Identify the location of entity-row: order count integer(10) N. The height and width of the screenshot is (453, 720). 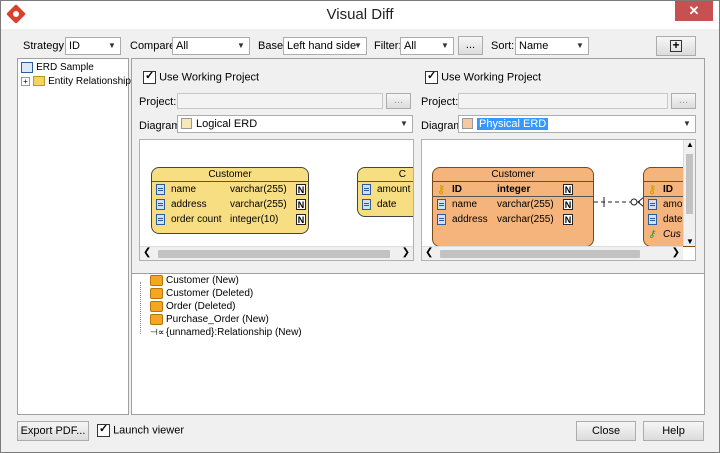
(230, 219).